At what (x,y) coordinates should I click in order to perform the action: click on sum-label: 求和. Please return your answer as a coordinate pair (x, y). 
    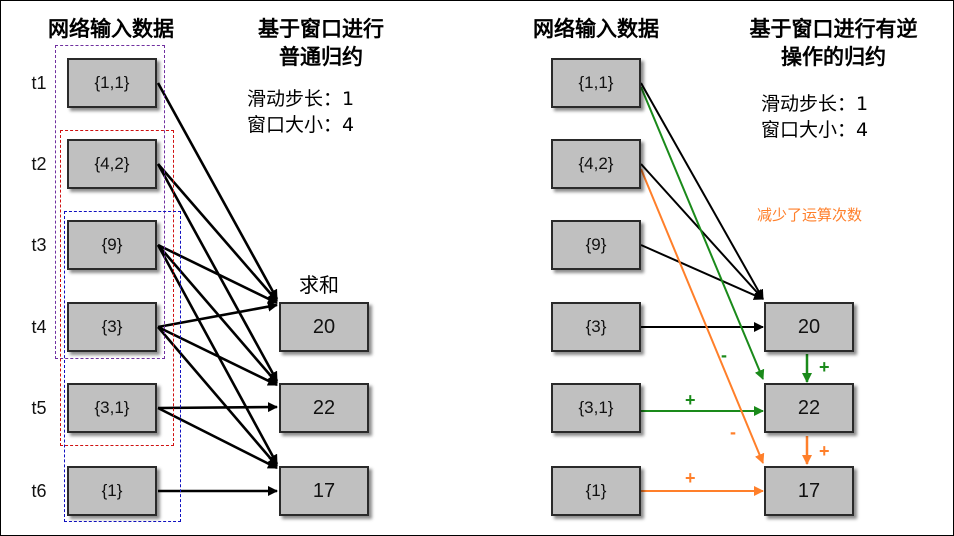
    Looking at the image, I should click on (319, 285).